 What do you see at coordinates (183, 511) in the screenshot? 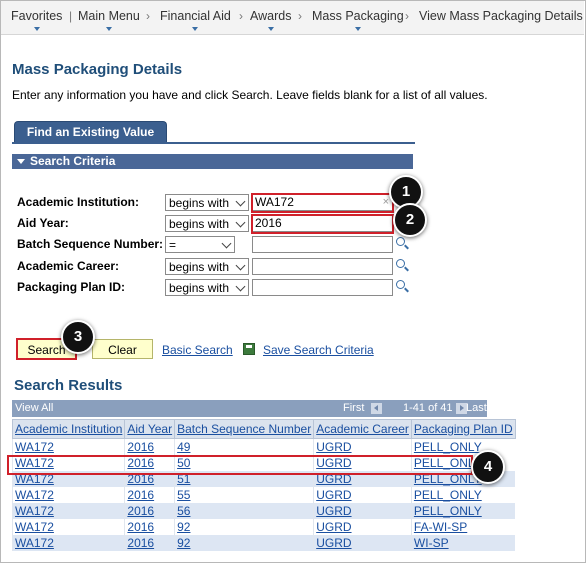
I see `cell-batch-number: 56` at bounding box center [183, 511].